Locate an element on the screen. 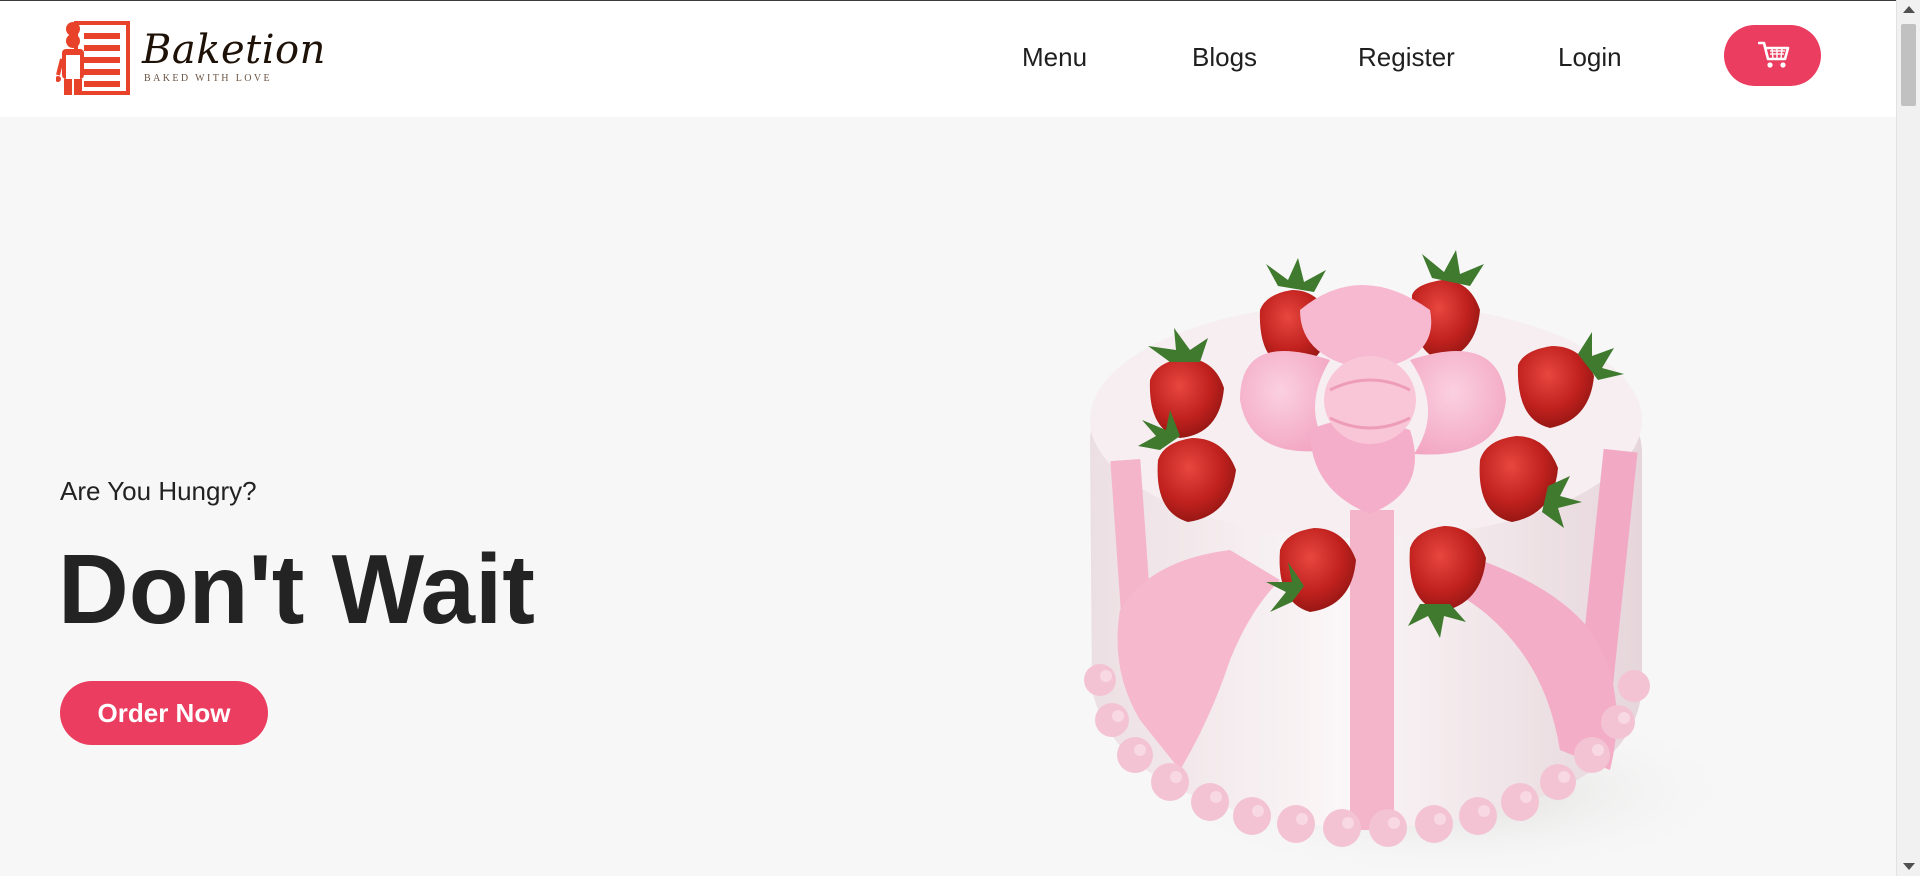 This screenshot has height=876, width=1920. scrollbar-thumb is located at coordinates (1908, 65).